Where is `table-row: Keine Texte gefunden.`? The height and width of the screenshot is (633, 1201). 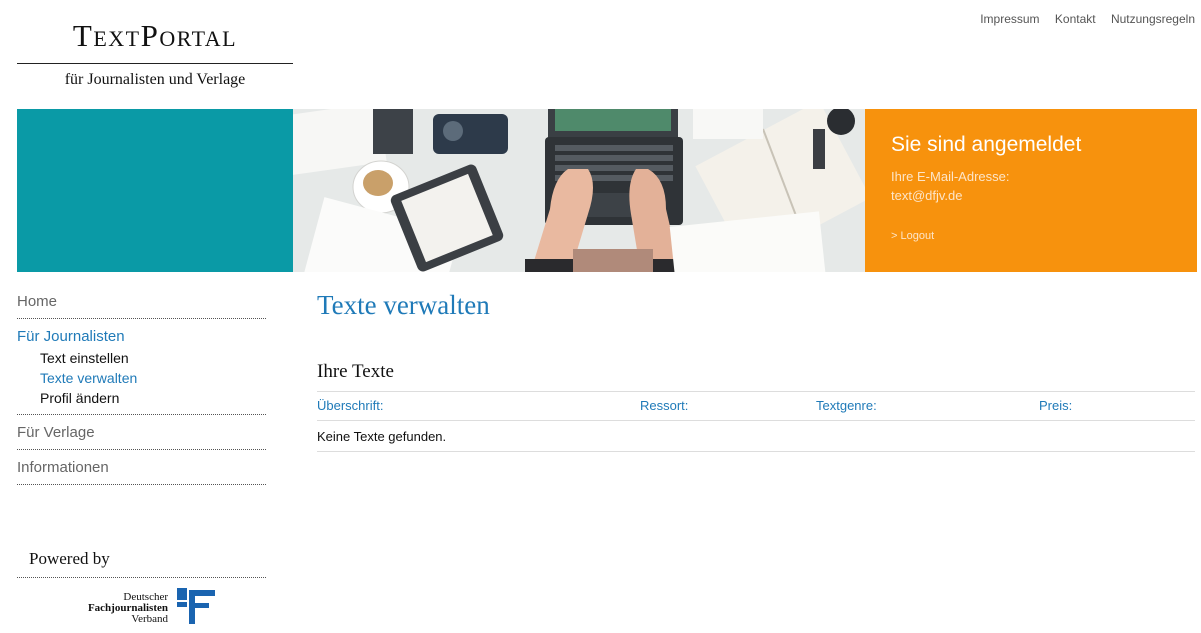
table-row: Keine Texte gefunden. is located at coordinates (756, 436).